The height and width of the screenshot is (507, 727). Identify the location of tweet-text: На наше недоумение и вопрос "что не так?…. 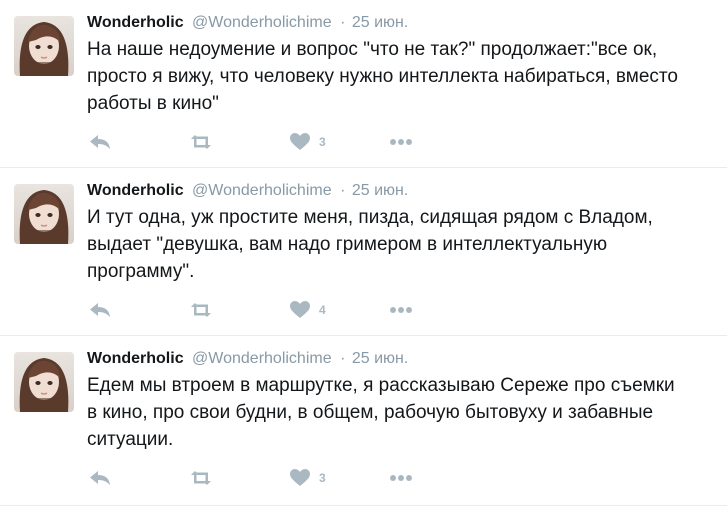
(382, 76).